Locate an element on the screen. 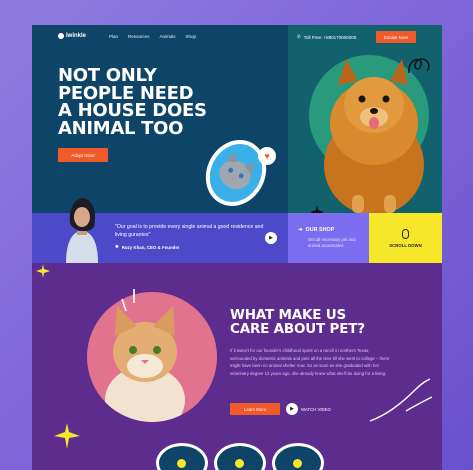 Image resolution: width=473 pixels, height=470 pixels. logo-mark-icon is located at coordinates (61, 36).